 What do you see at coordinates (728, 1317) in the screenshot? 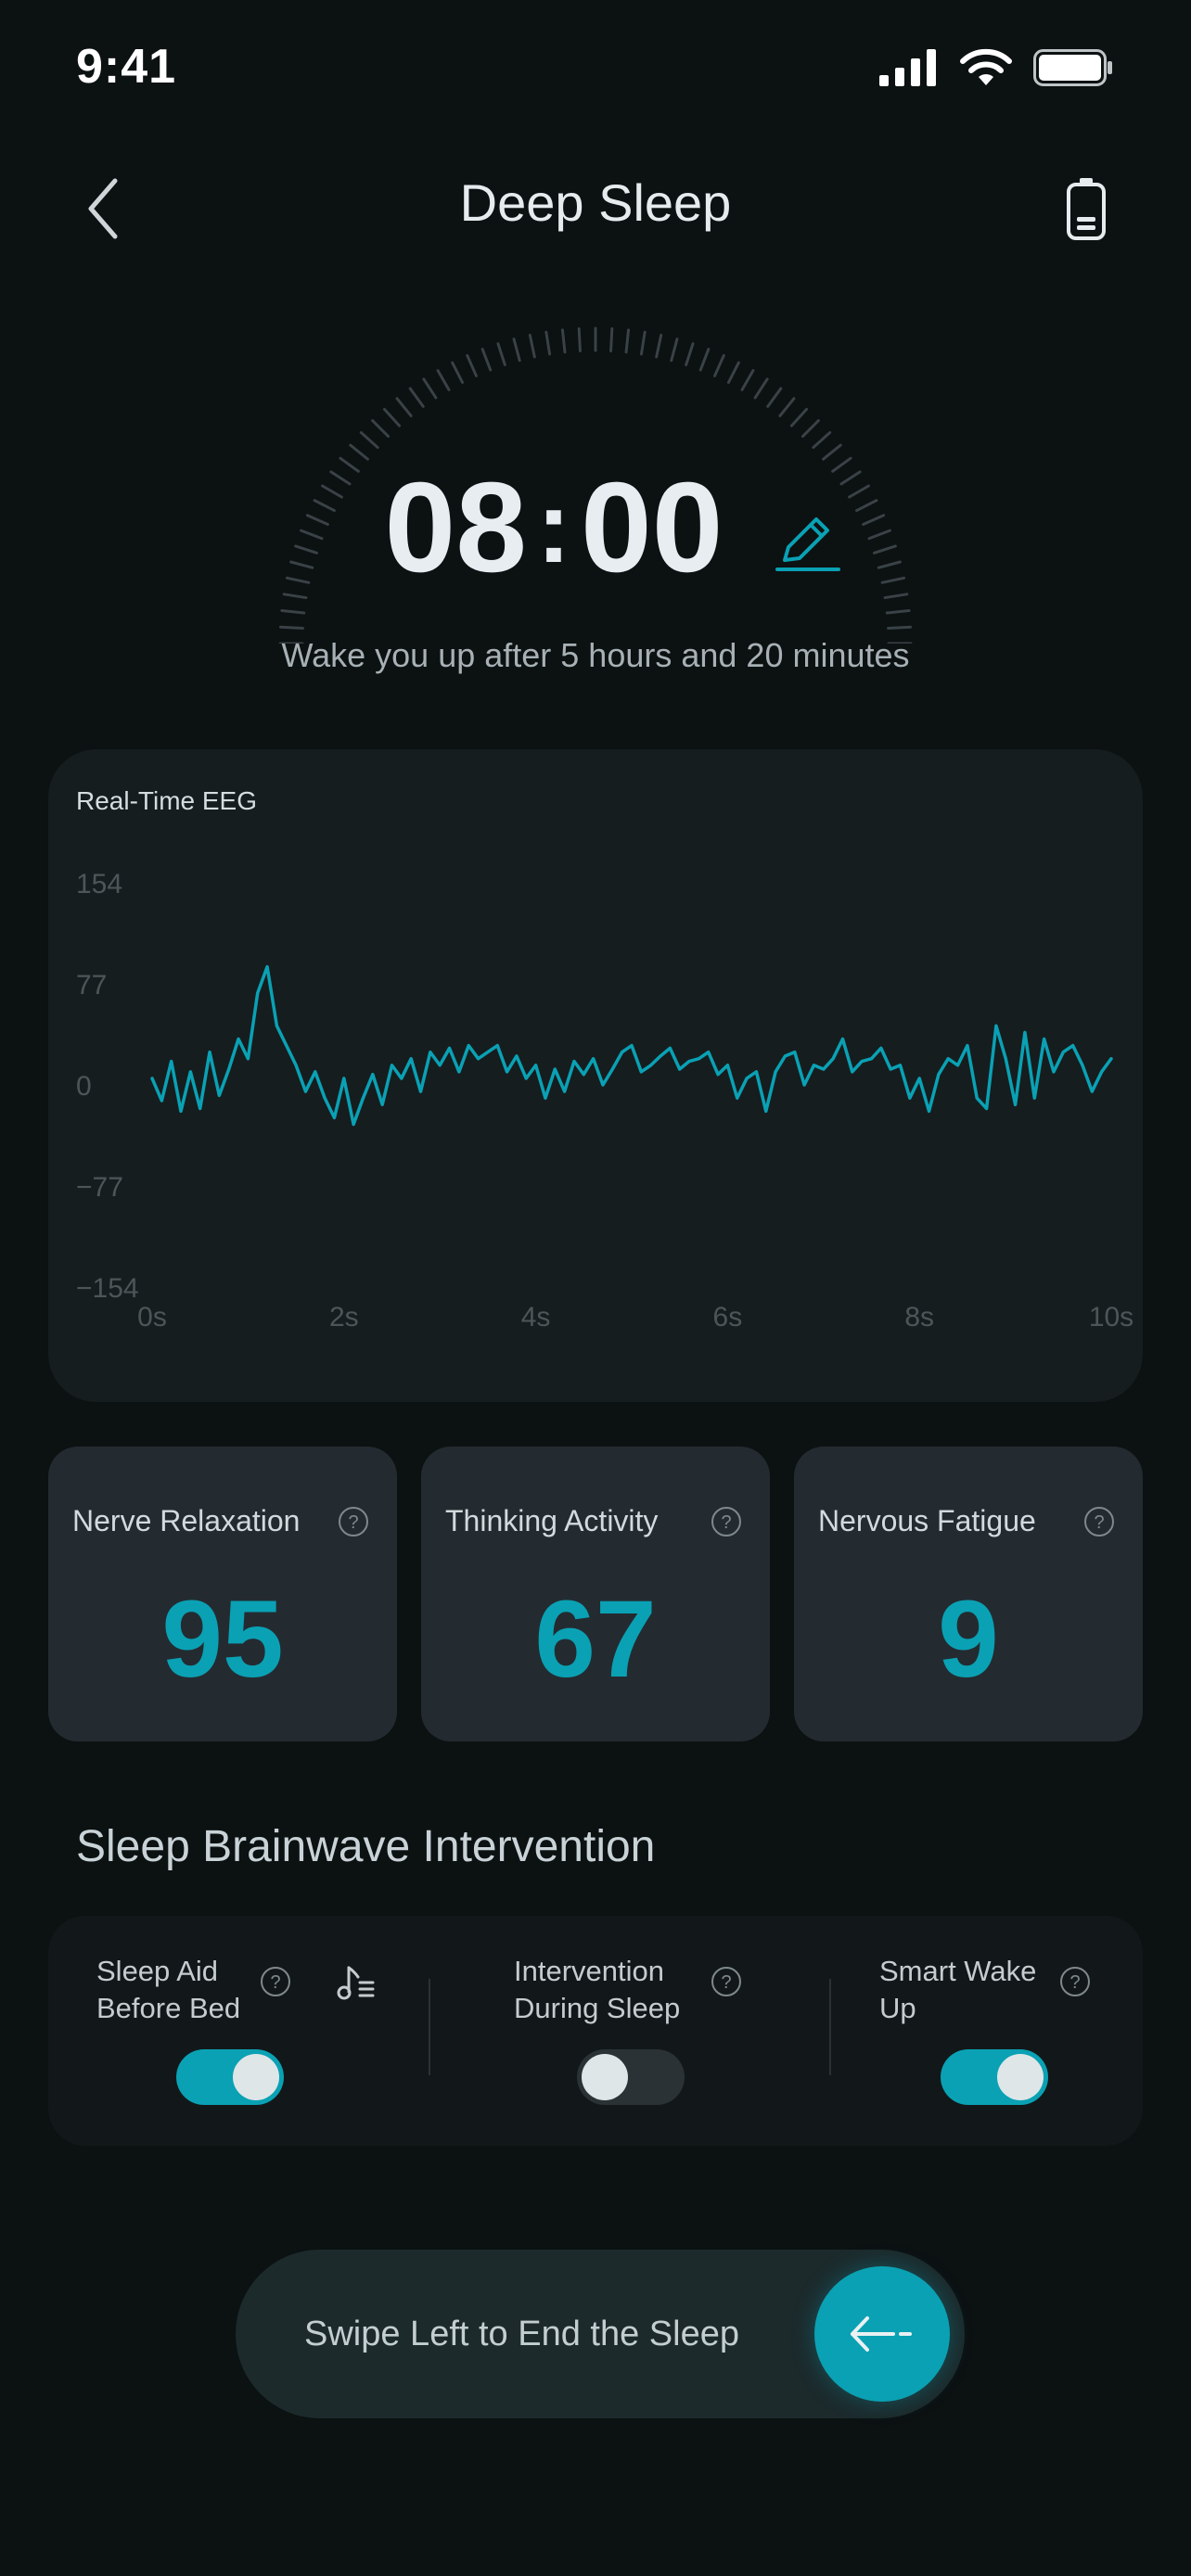
I see `eeg-x-tick: 6s` at bounding box center [728, 1317].